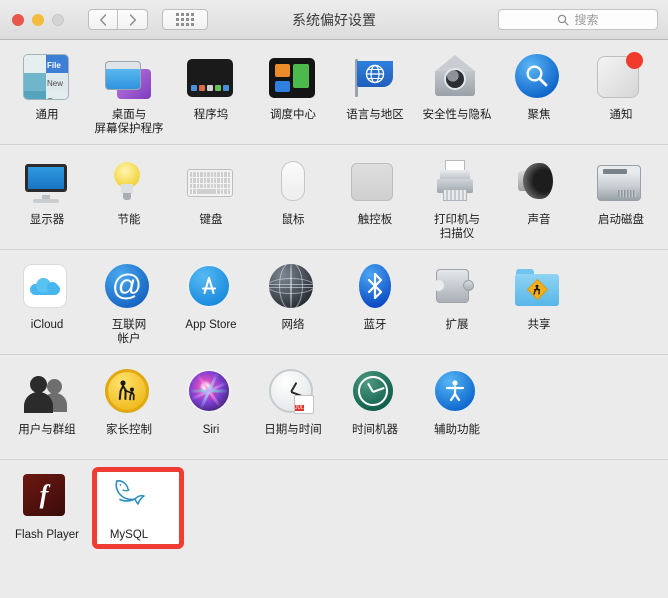 The image size is (668, 598). Describe the element at coordinates (18, 19) in the screenshot. I see `close-button` at that location.